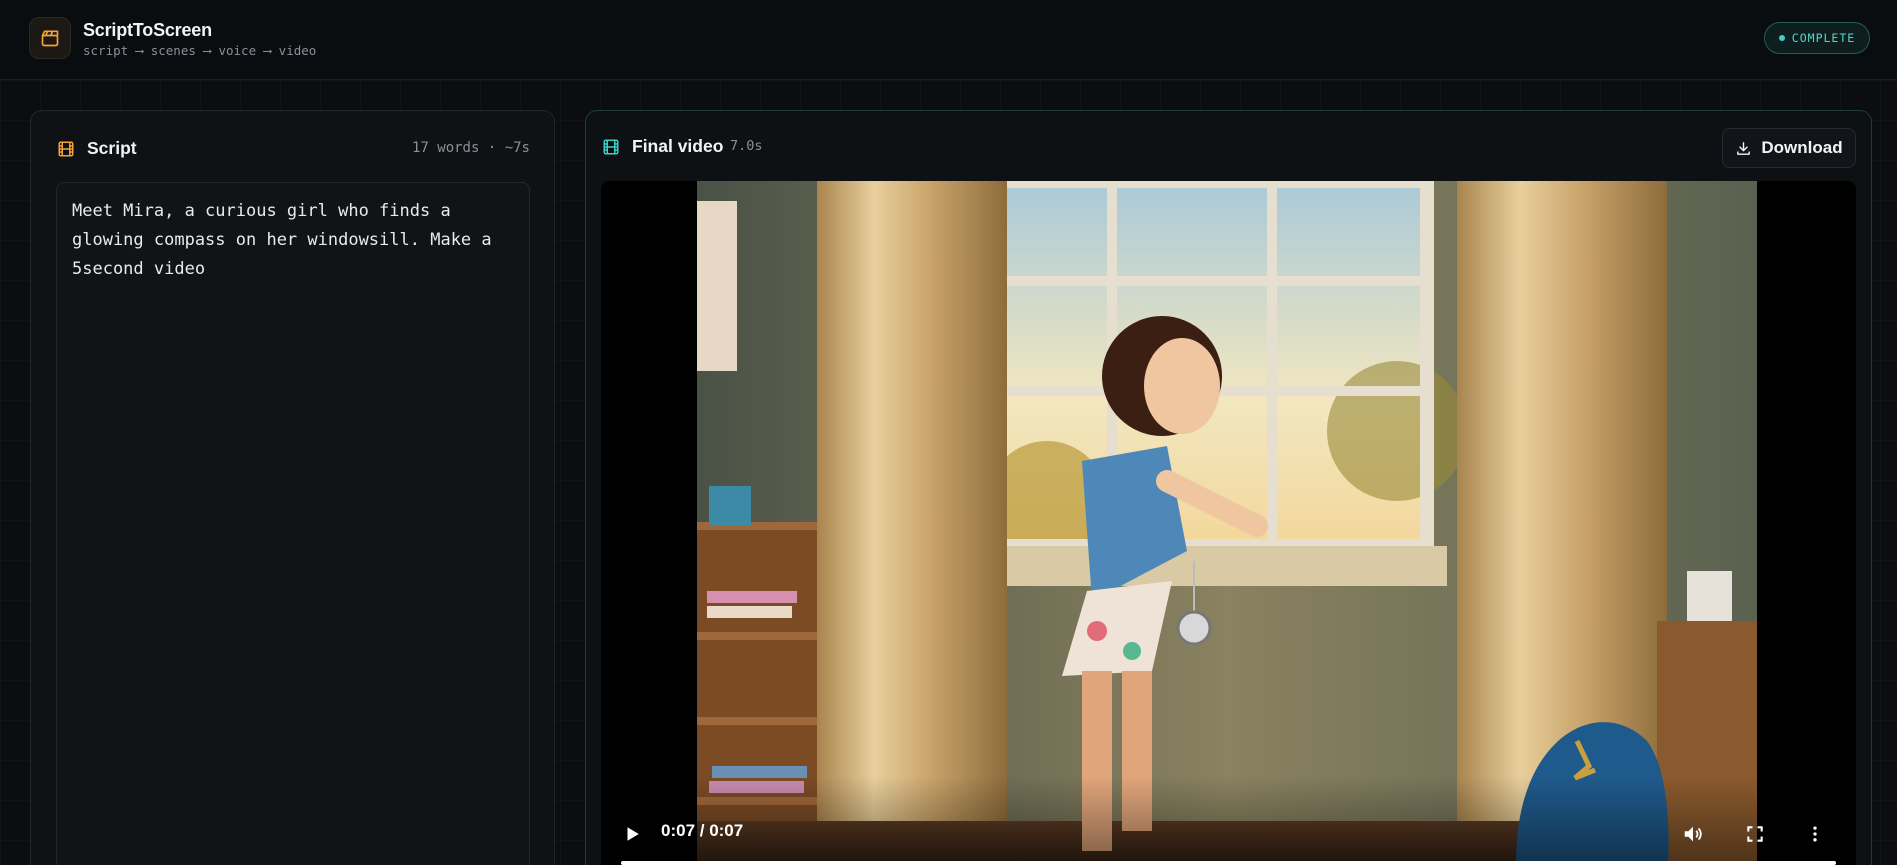 The image size is (1897, 865). I want to click on progress-bar, so click(1228, 863).